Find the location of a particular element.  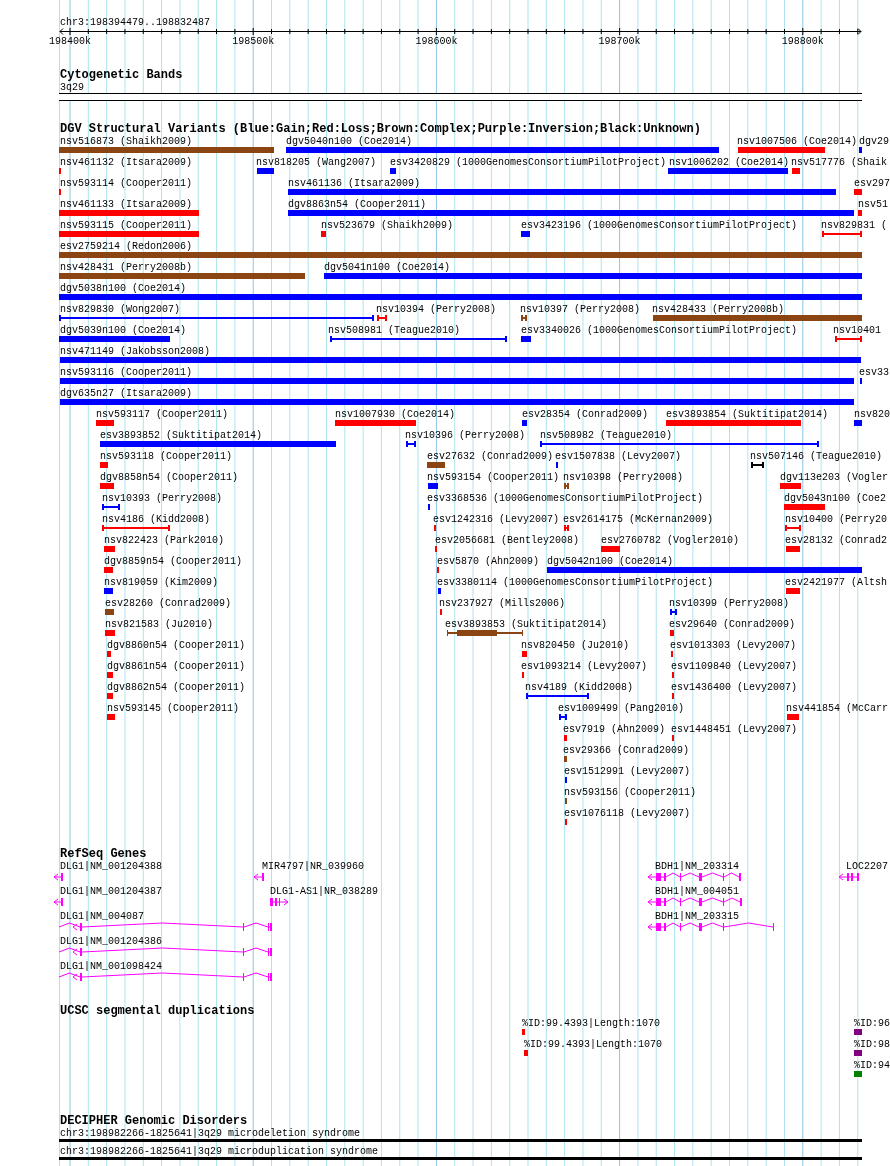

variant-label: dgv5038n100 (Coe2014) is located at coordinates (123, 288).